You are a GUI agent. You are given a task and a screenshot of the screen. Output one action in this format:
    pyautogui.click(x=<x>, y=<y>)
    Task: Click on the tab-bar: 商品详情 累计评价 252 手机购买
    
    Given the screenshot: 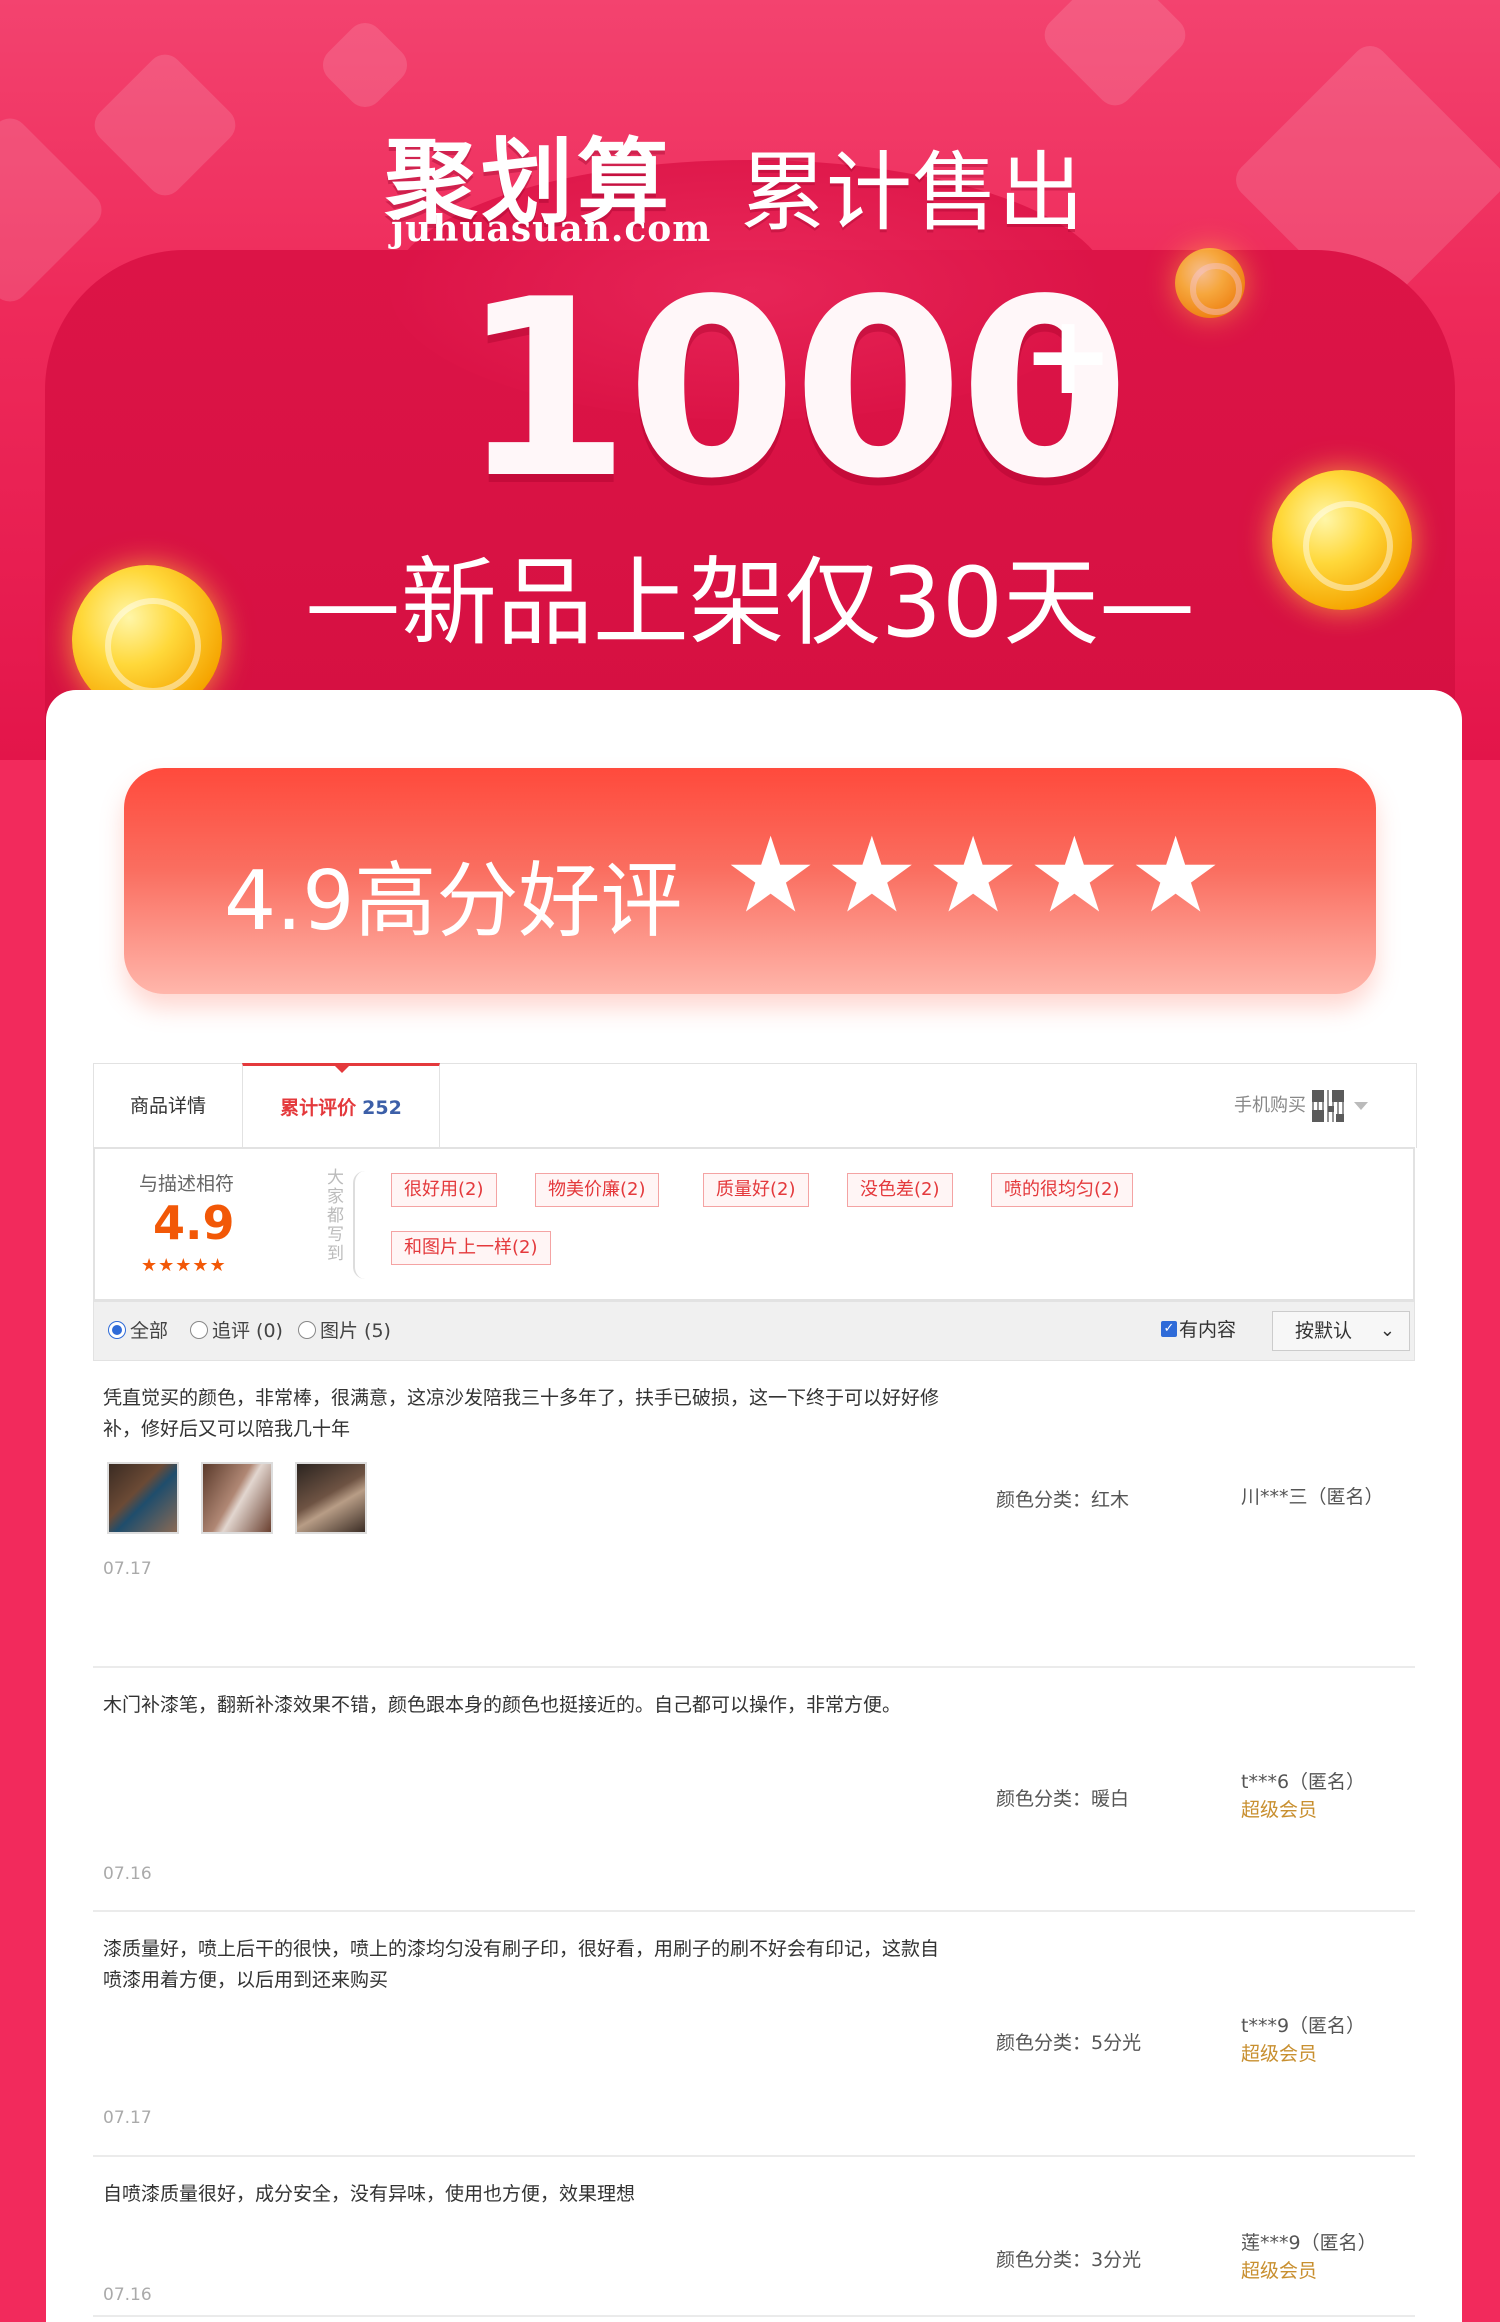 What is the action you would take?
    pyautogui.click(x=755, y=1107)
    